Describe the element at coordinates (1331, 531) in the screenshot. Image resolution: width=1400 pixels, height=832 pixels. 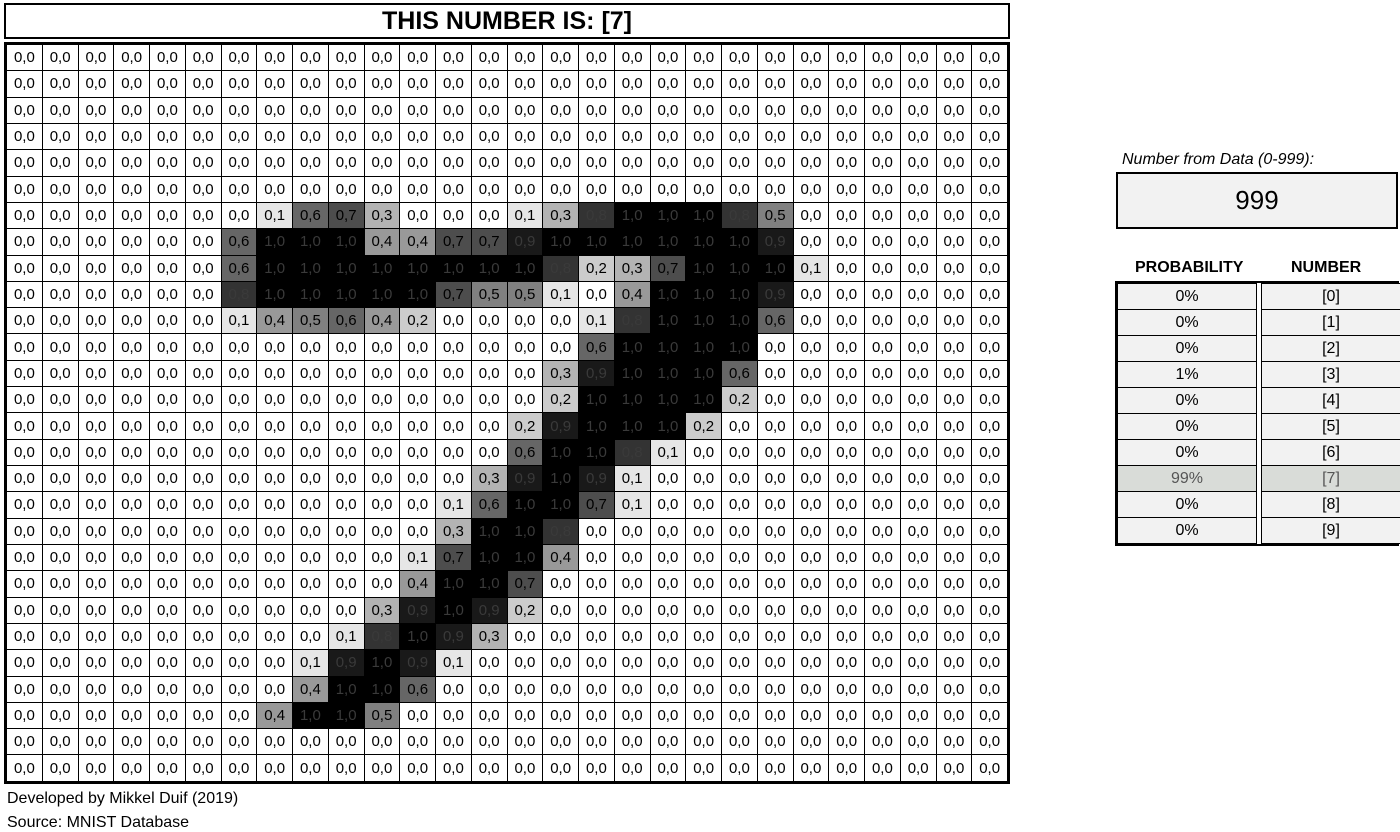
I see `digit-label: [9]` at that location.